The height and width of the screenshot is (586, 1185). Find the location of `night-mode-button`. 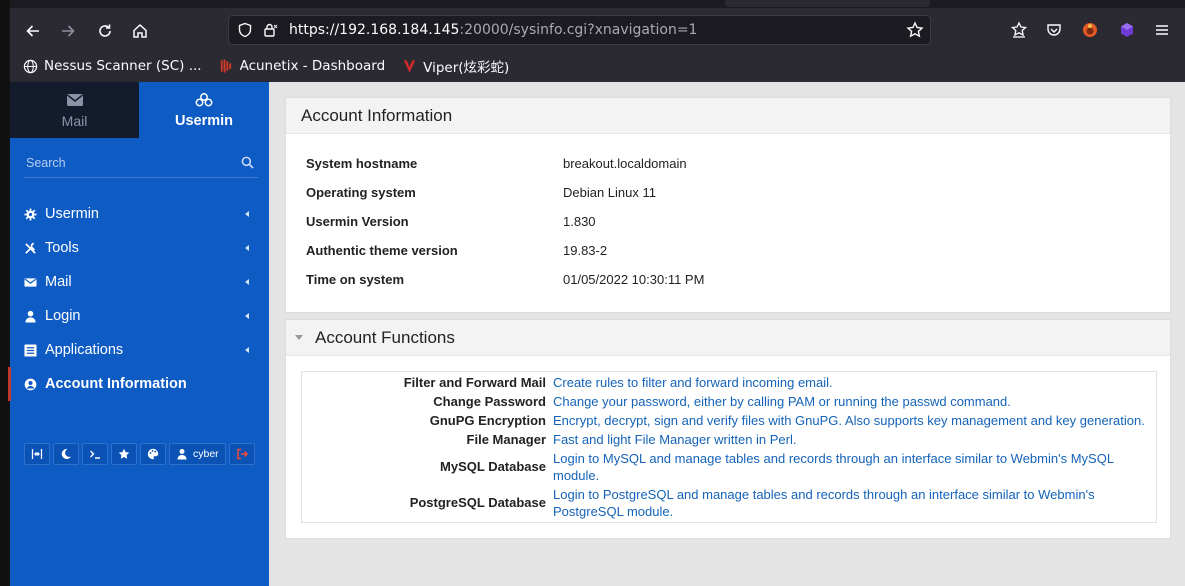

night-mode-button is located at coordinates (66, 454).